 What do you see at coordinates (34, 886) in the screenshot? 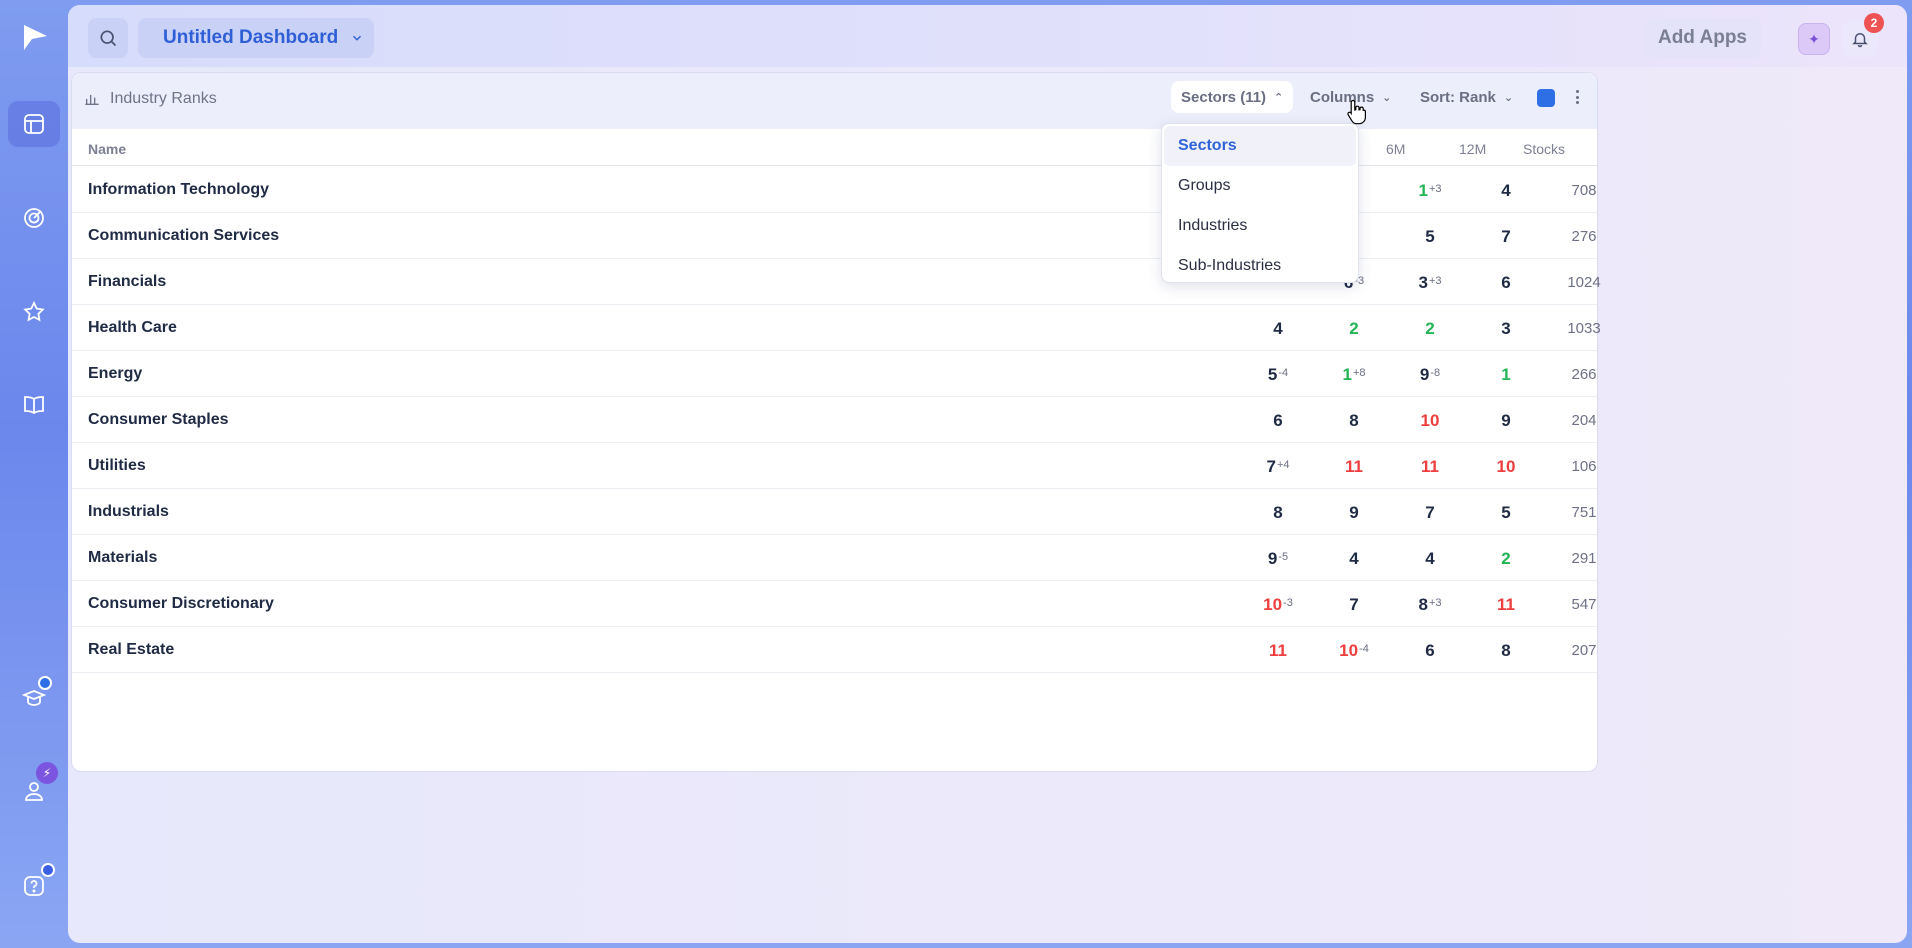
I see `sidebar-item-help` at bounding box center [34, 886].